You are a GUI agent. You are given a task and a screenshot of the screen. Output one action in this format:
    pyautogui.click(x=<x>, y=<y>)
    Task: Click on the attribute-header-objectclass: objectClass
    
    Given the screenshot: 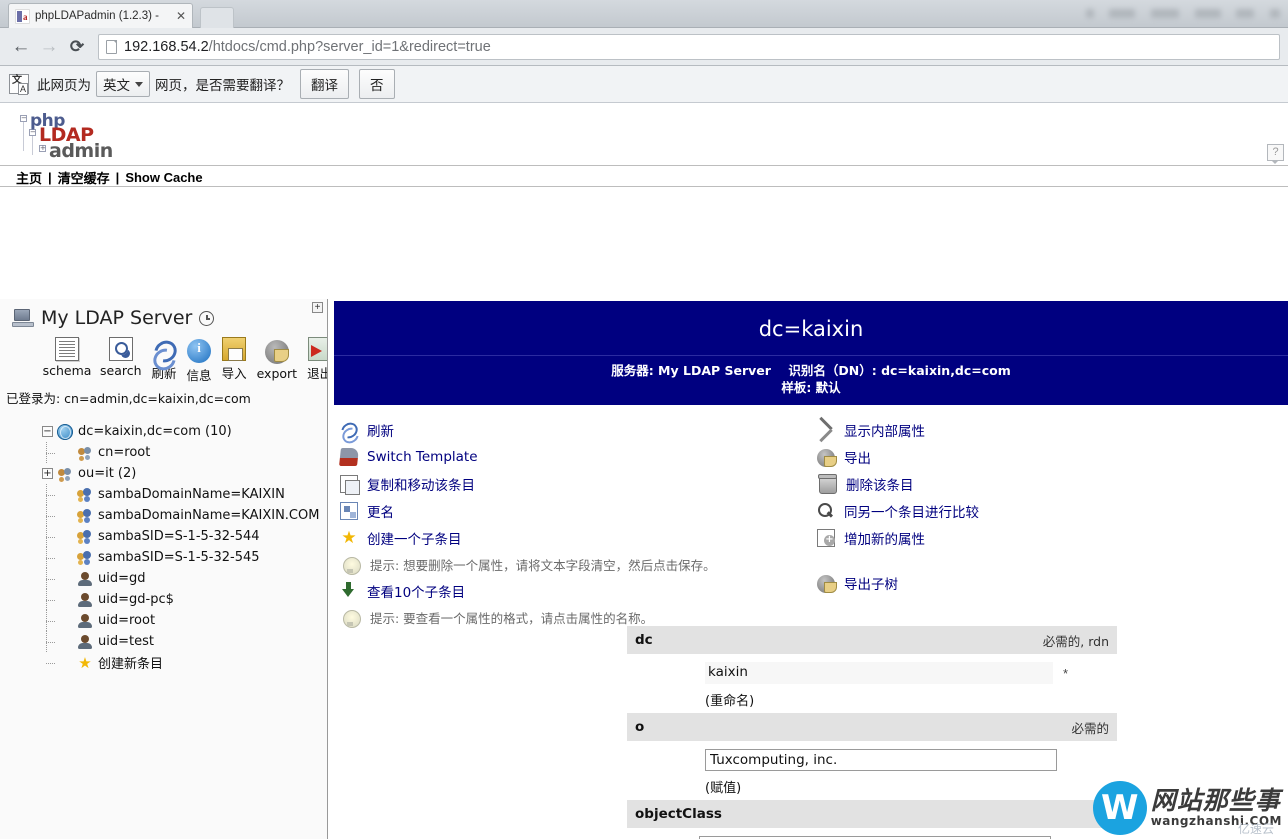 What is the action you would take?
    pyautogui.click(x=872, y=814)
    